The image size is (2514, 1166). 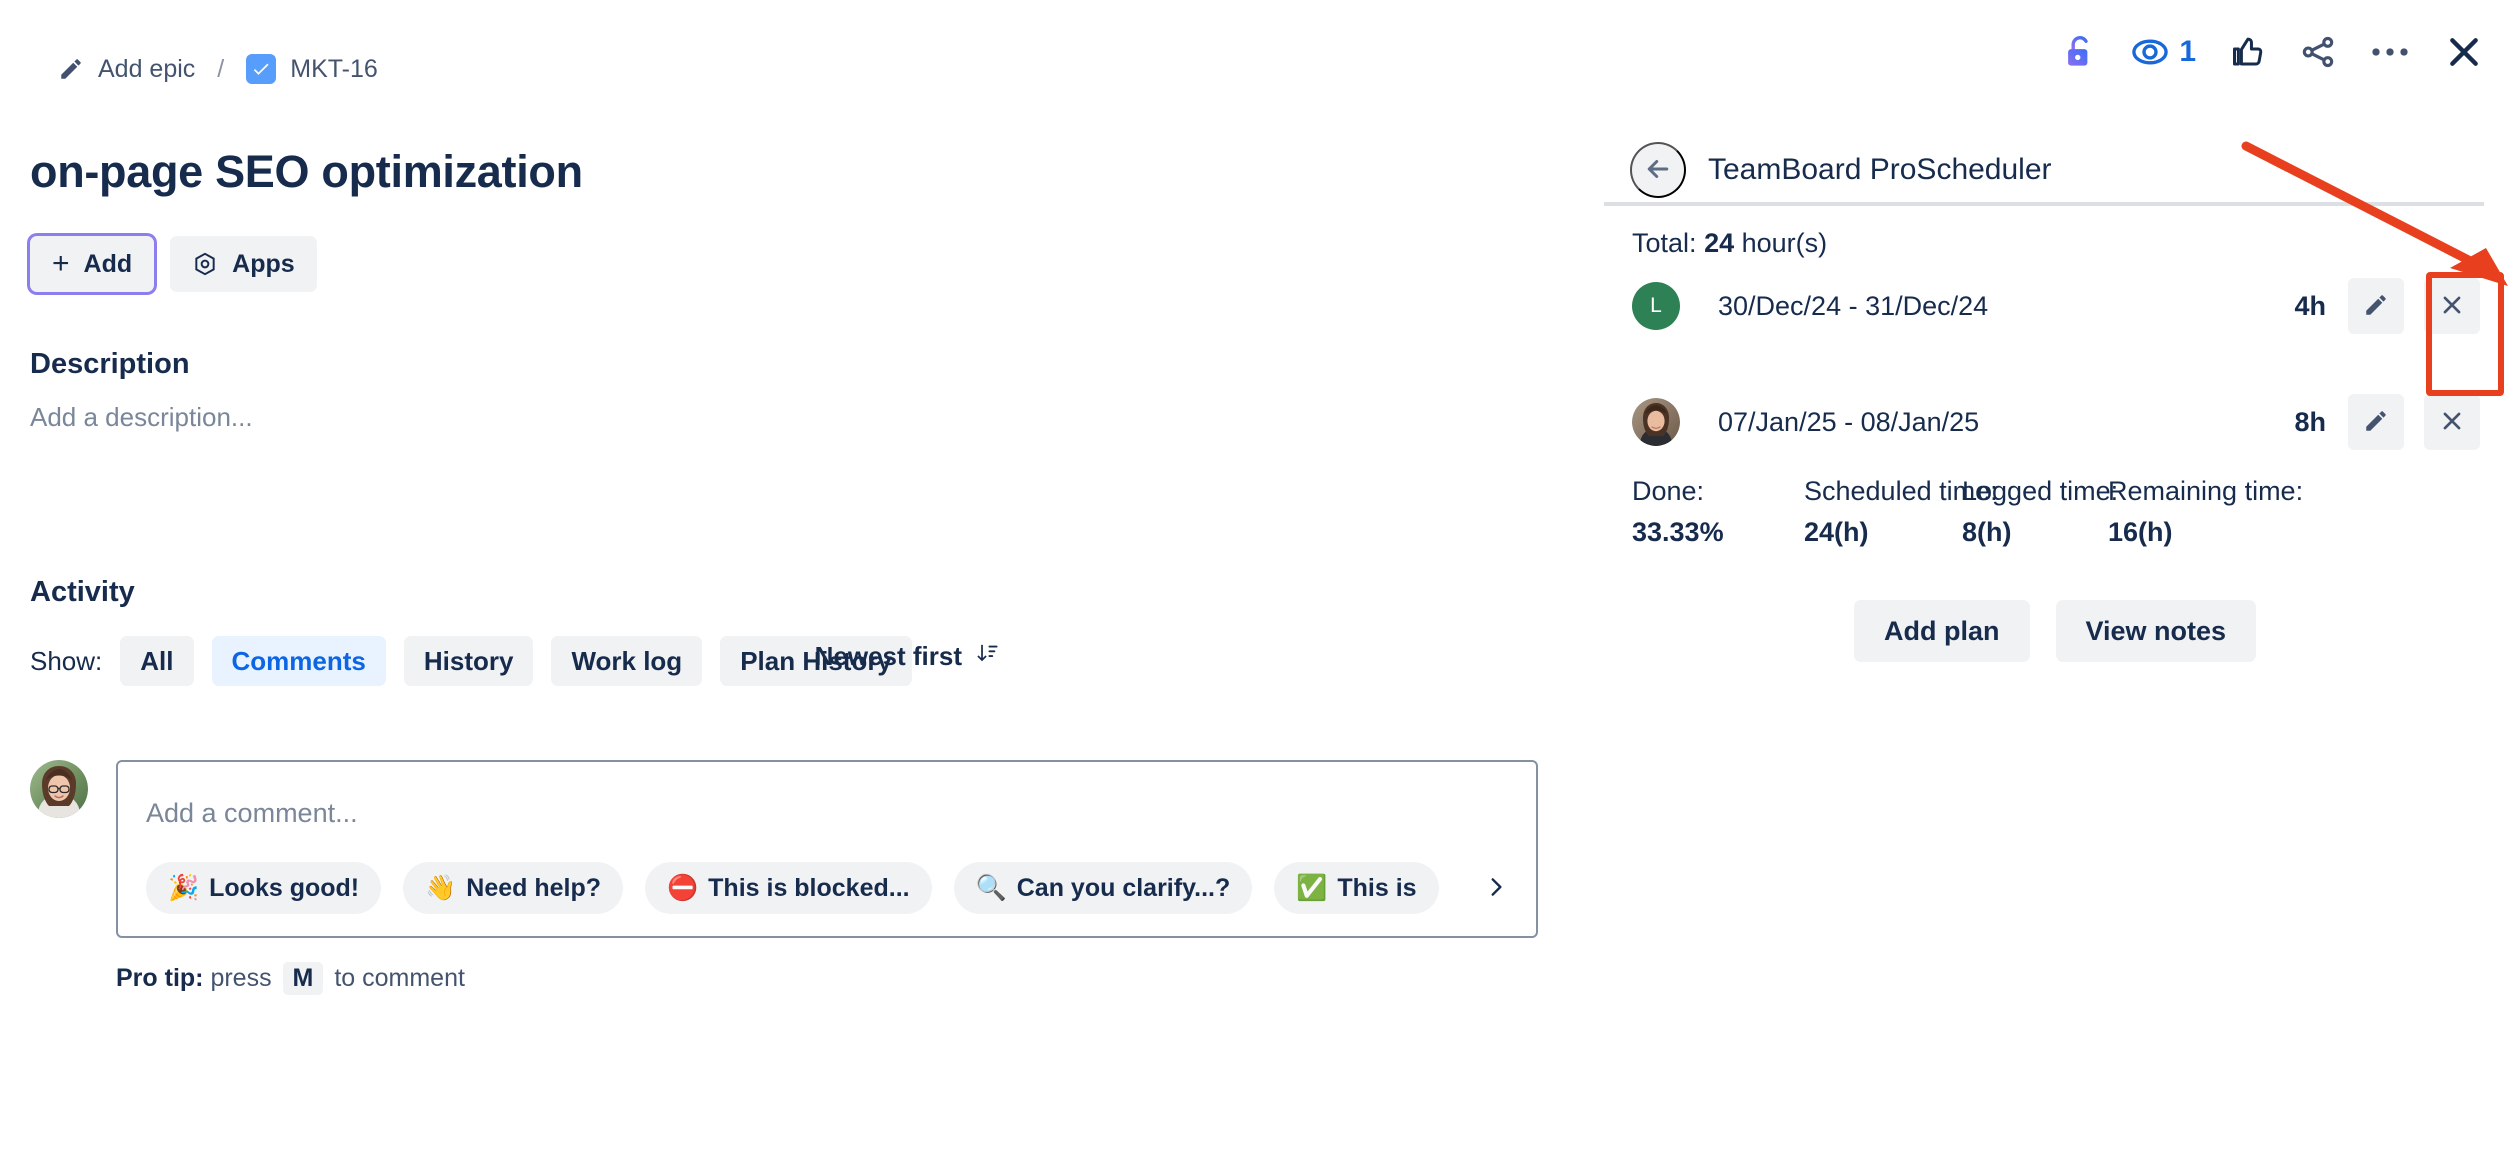 I want to click on apps-button-label: Apps, so click(x=263, y=263).